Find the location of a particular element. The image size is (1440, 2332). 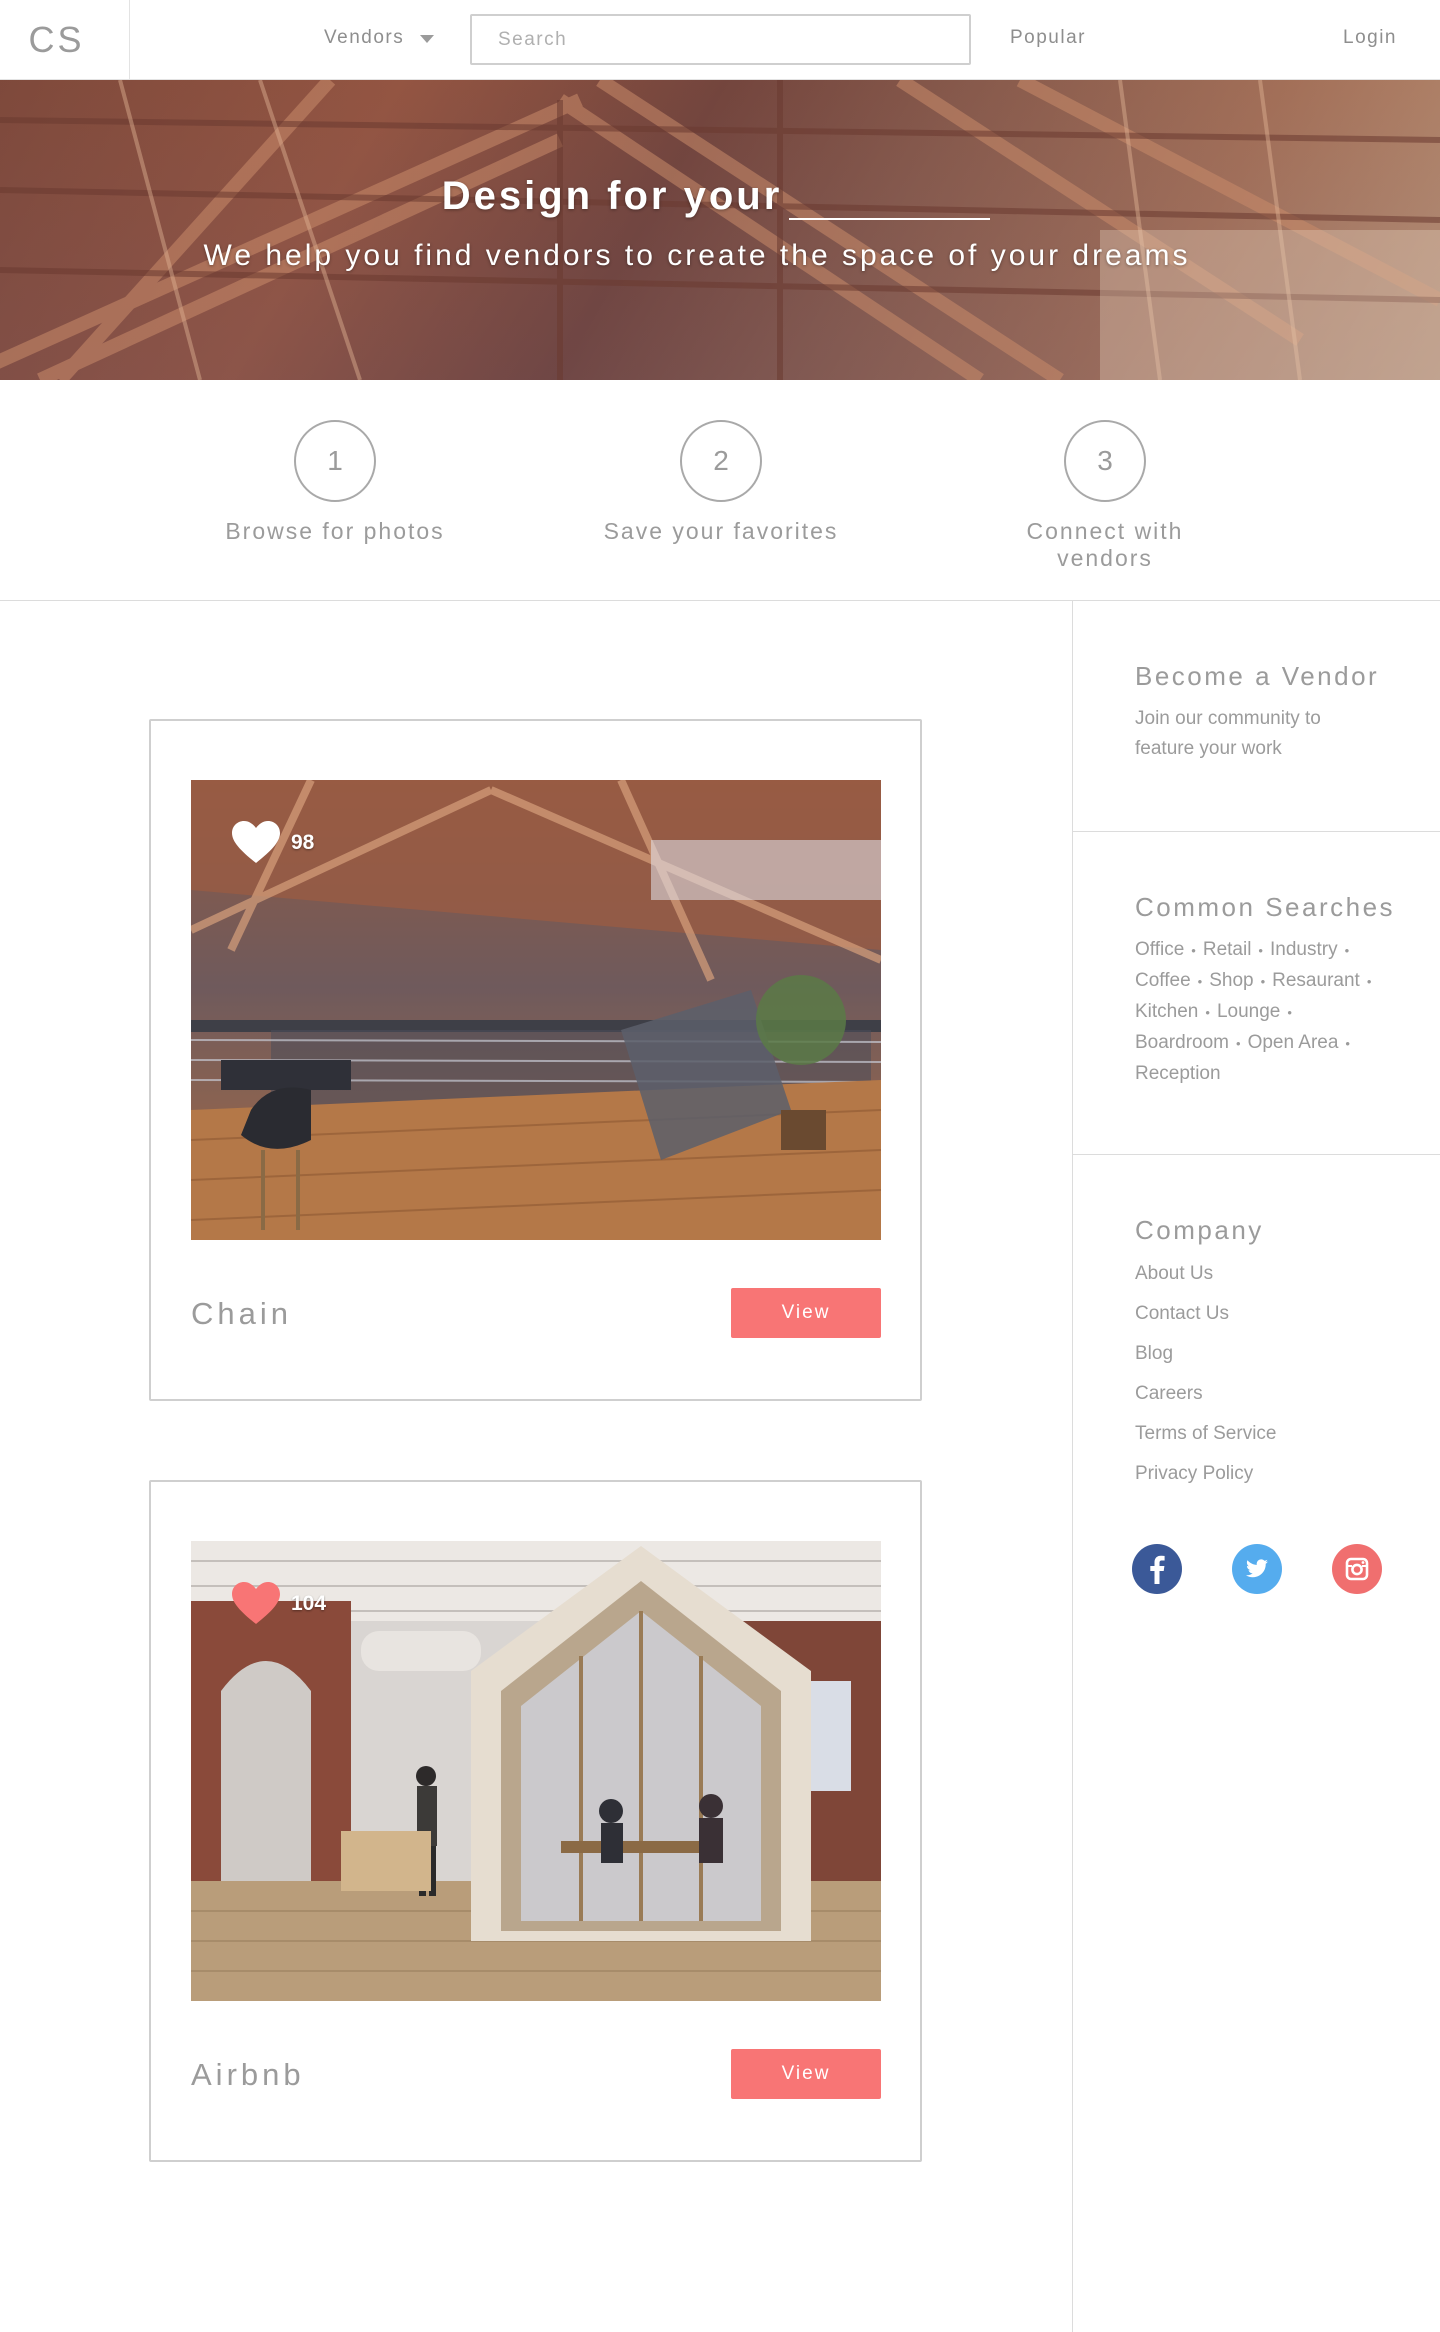

step-label: Connect with vendors is located at coordinates (1105, 544).